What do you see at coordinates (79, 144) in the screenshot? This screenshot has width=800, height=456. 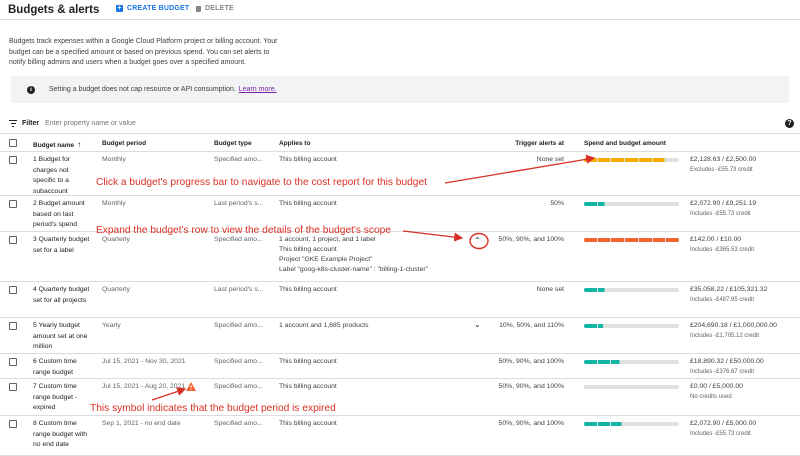 I see `sort-arrow-up-icon: ↑` at bounding box center [79, 144].